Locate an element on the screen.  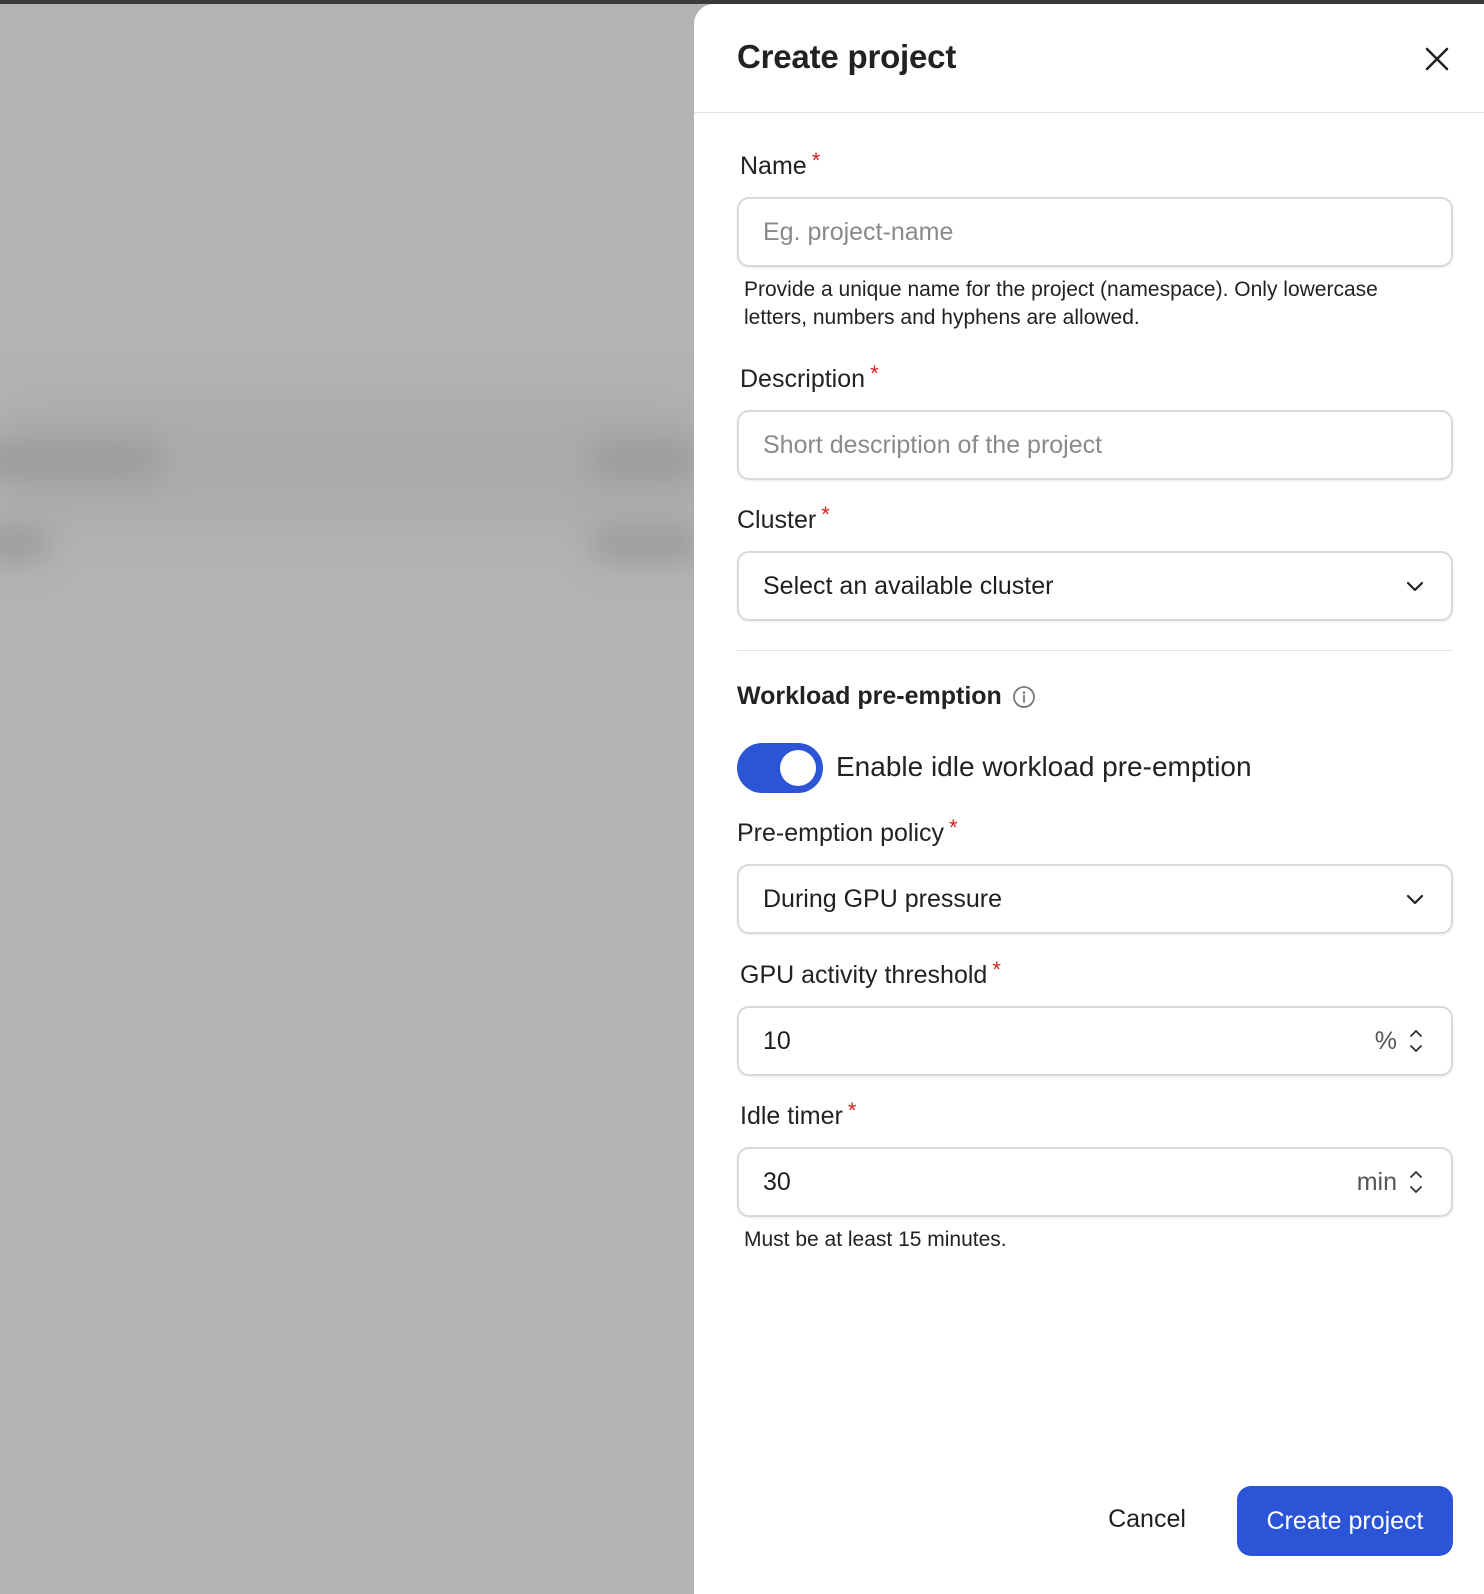
idle-timer-help-text: Must be at least 15 minutes. is located at coordinates (875, 1239).